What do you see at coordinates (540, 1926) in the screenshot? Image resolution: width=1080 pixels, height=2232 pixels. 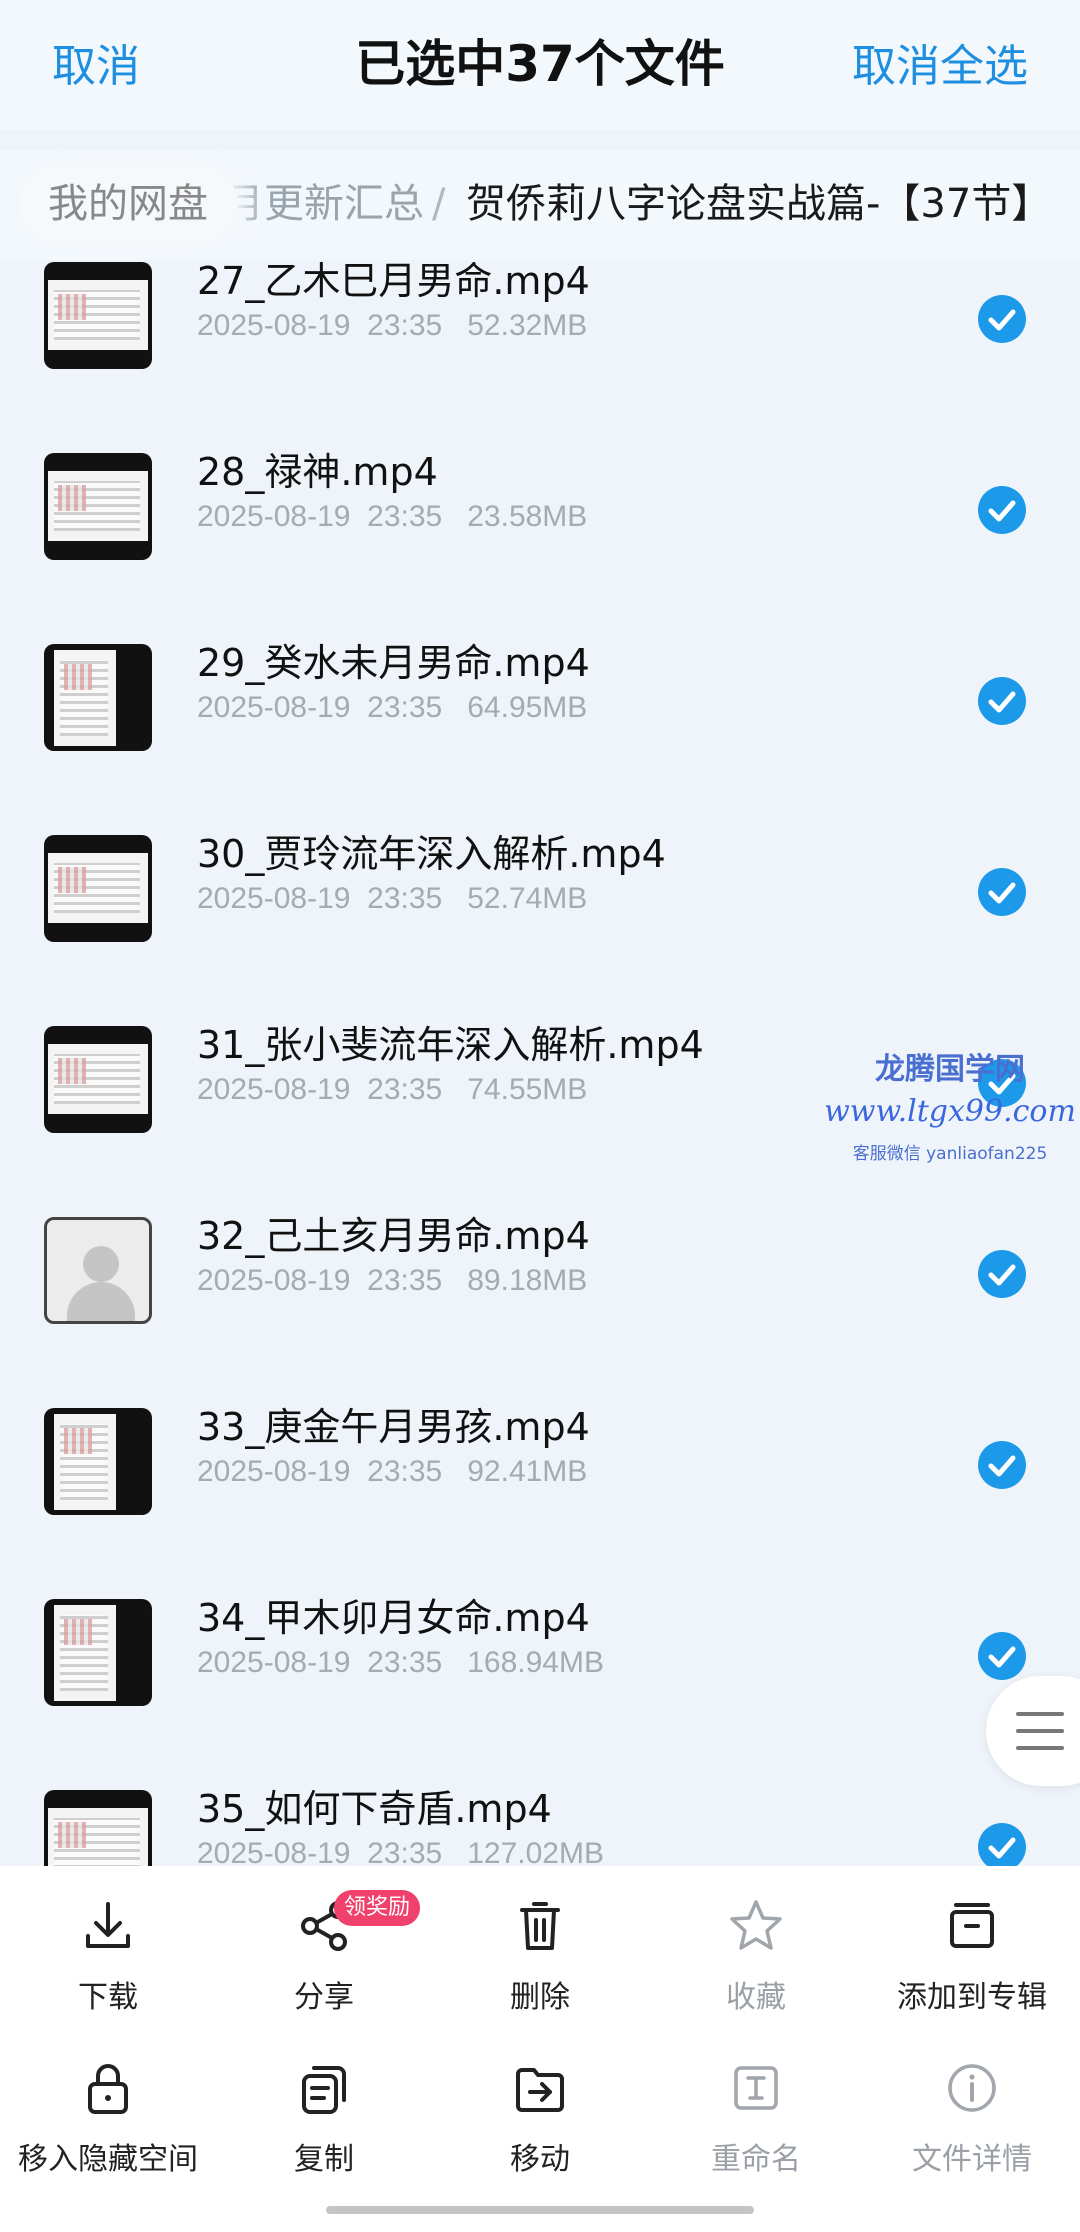 I see `trash-icon` at bounding box center [540, 1926].